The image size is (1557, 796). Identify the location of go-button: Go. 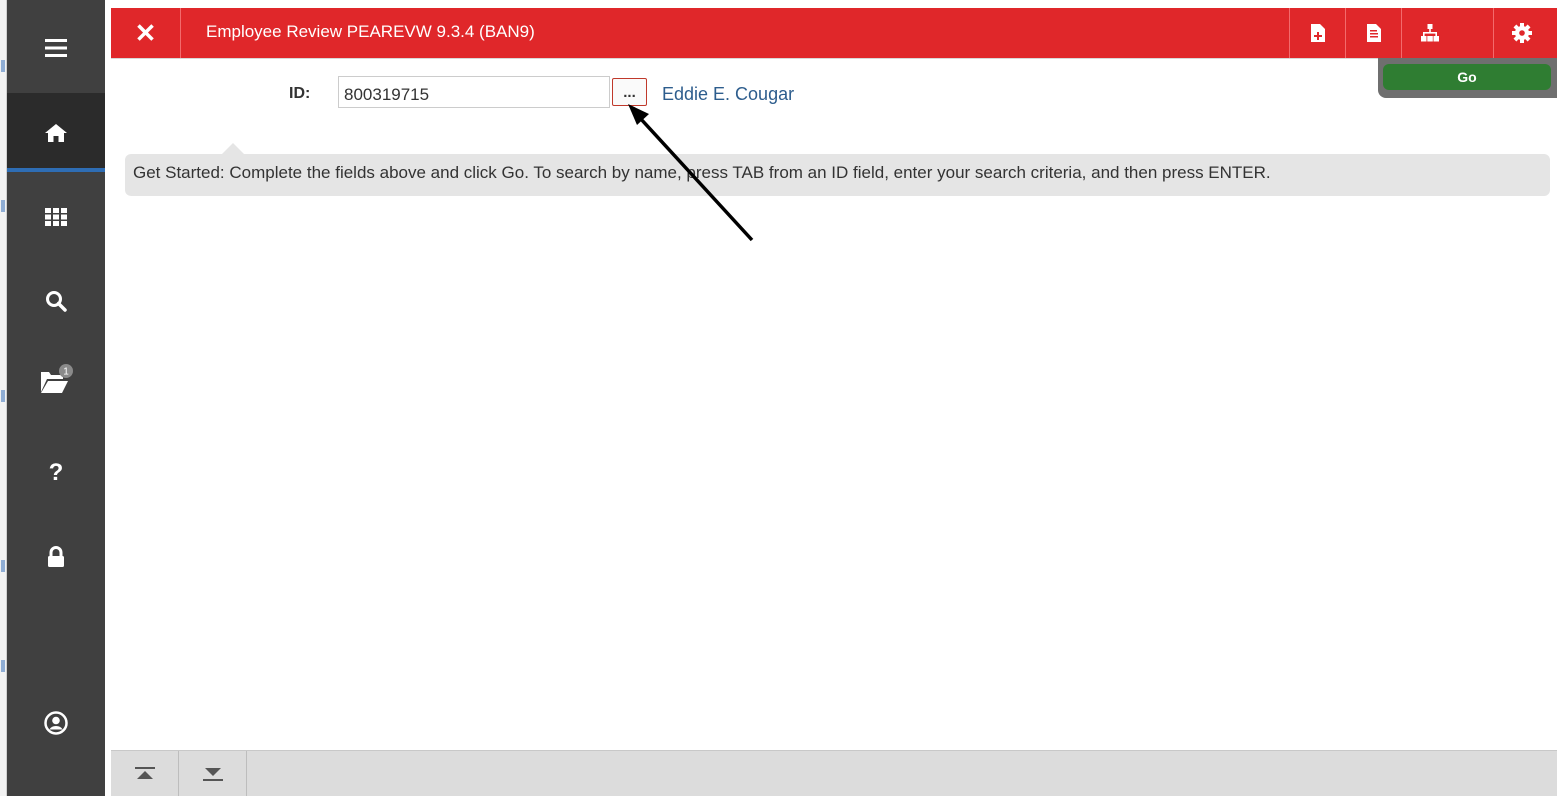
(1467, 77).